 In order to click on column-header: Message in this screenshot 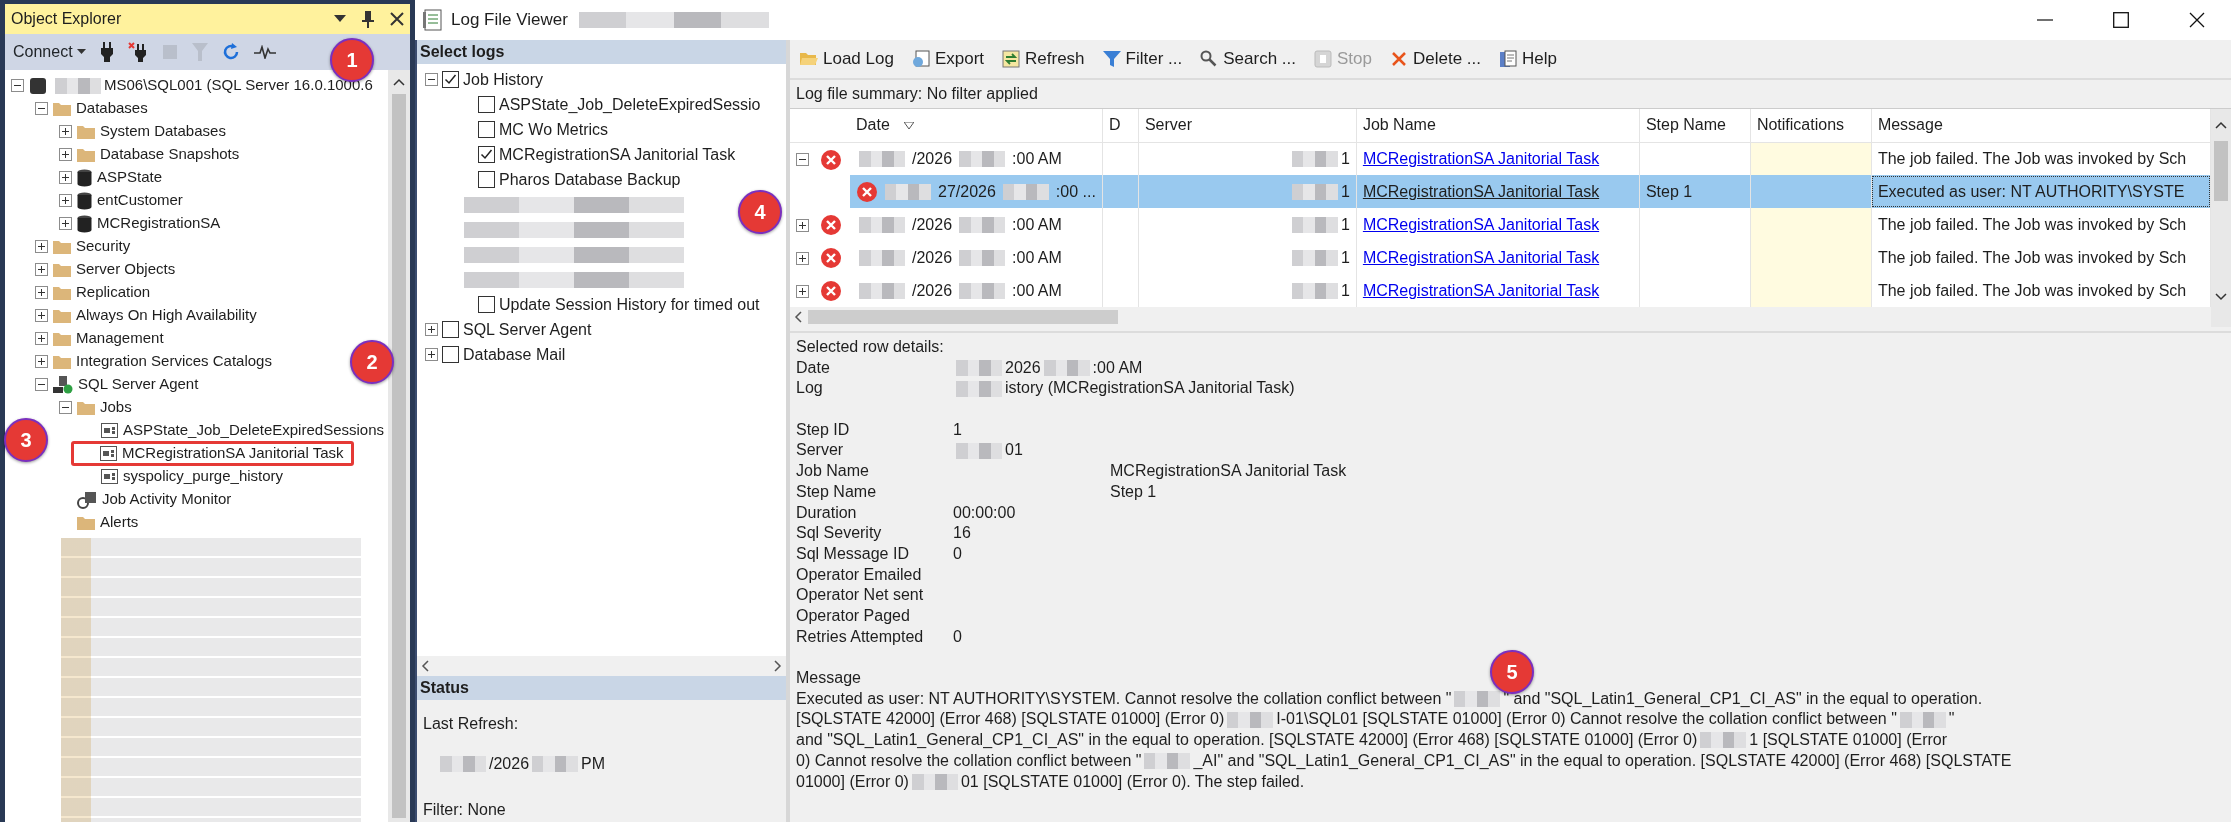, I will do `click(1910, 125)`.